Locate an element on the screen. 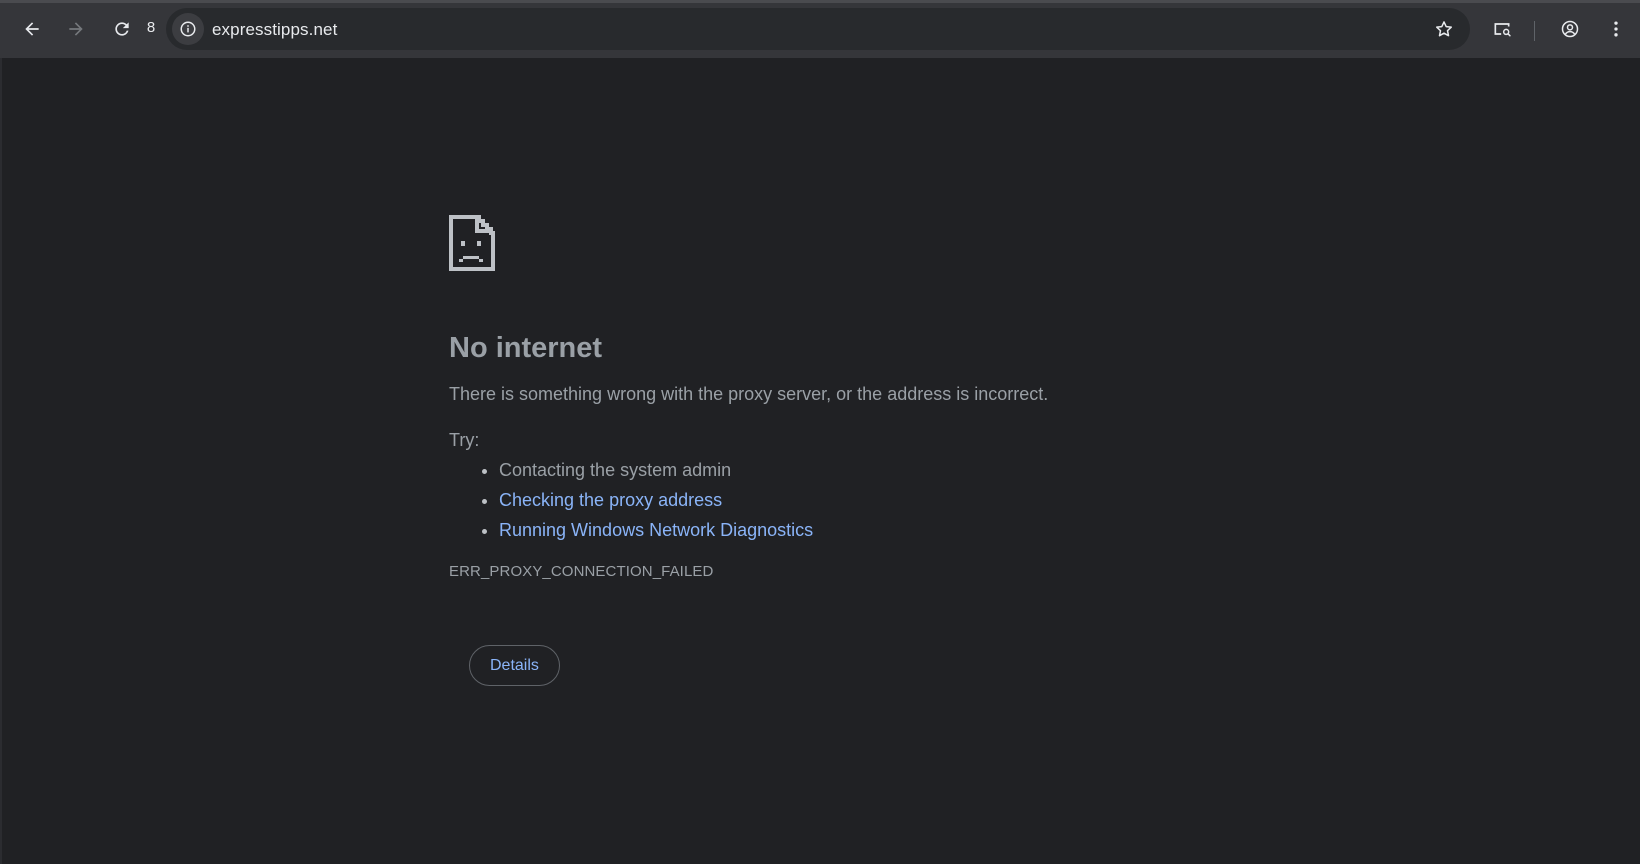 The image size is (1640, 864). details-button: Details is located at coordinates (514, 665).